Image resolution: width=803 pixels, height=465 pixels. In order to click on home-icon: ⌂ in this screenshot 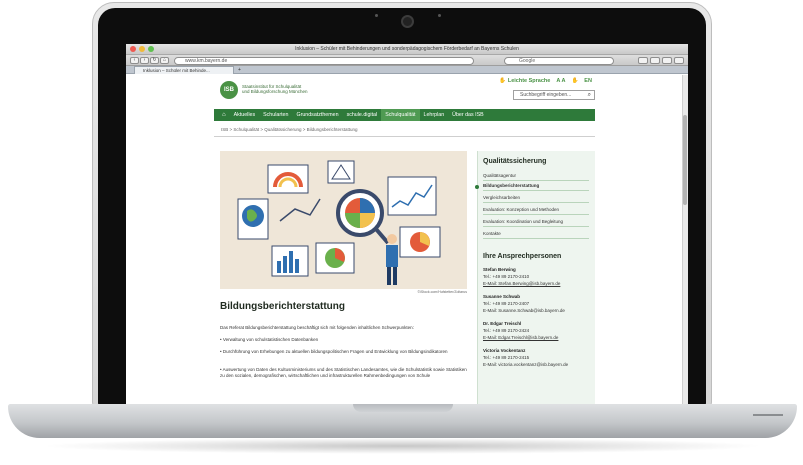, I will do `click(164, 60)`.